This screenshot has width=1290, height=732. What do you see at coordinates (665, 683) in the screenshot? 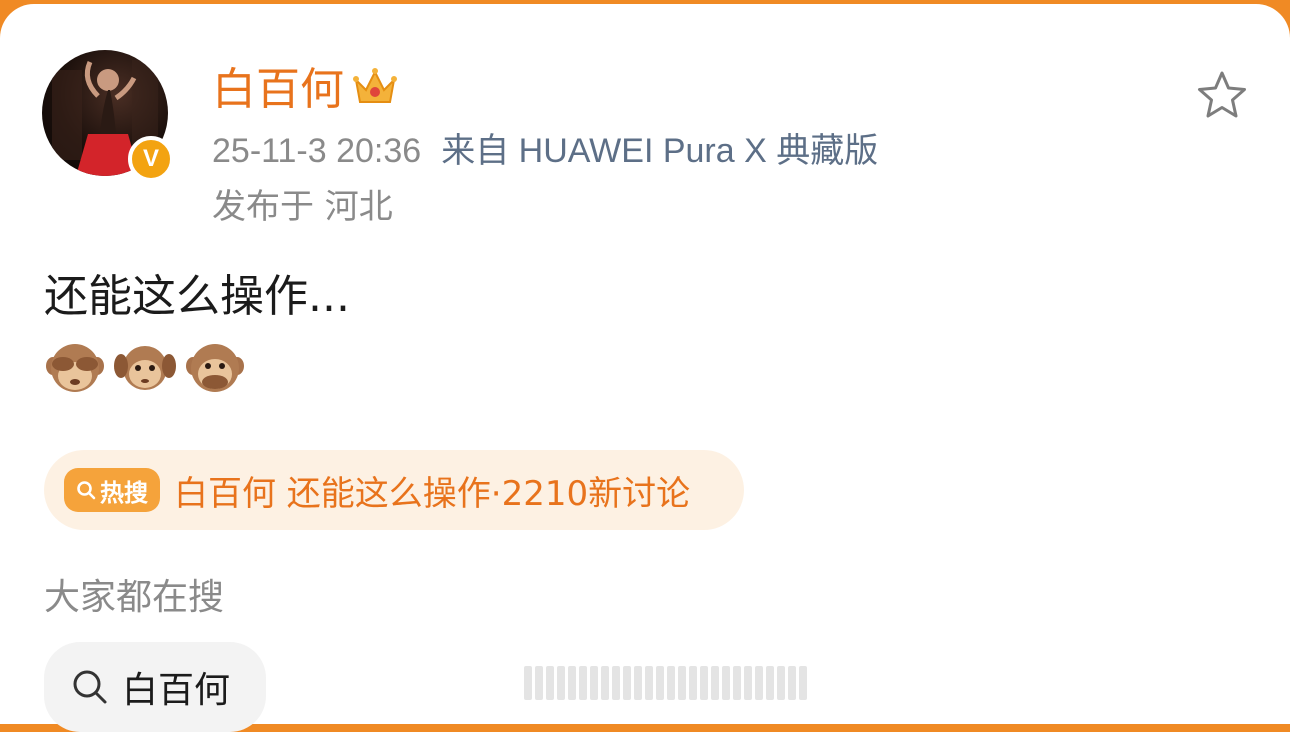
I see `watermark` at bounding box center [665, 683].